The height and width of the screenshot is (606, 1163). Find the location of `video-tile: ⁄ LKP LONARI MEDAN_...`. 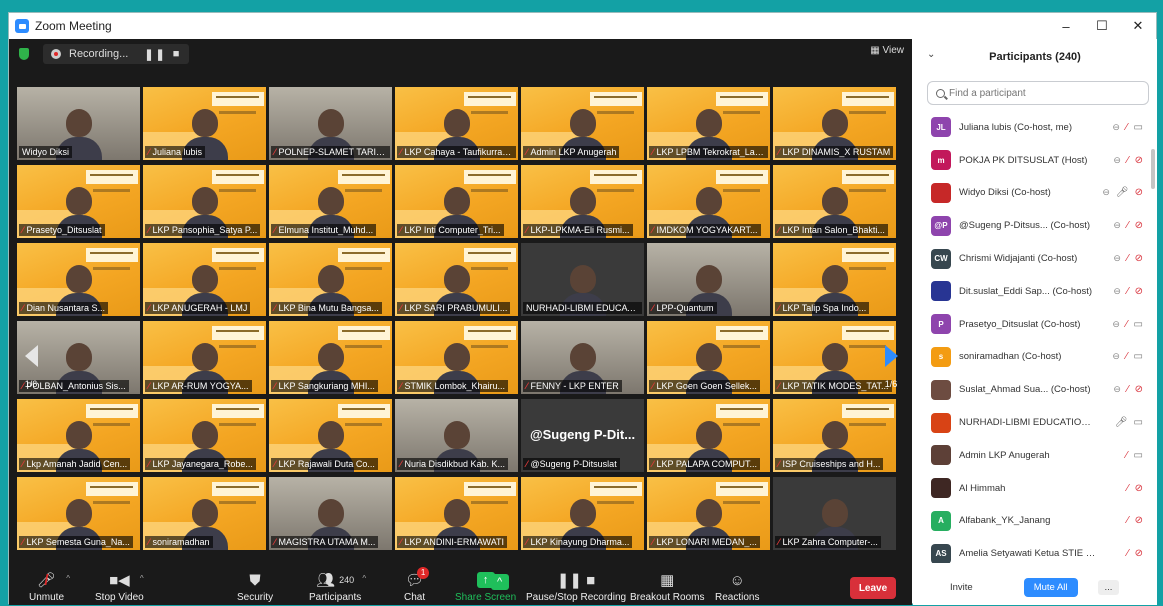

video-tile: ⁄ LKP LONARI MEDAN_... is located at coordinates (708, 513).